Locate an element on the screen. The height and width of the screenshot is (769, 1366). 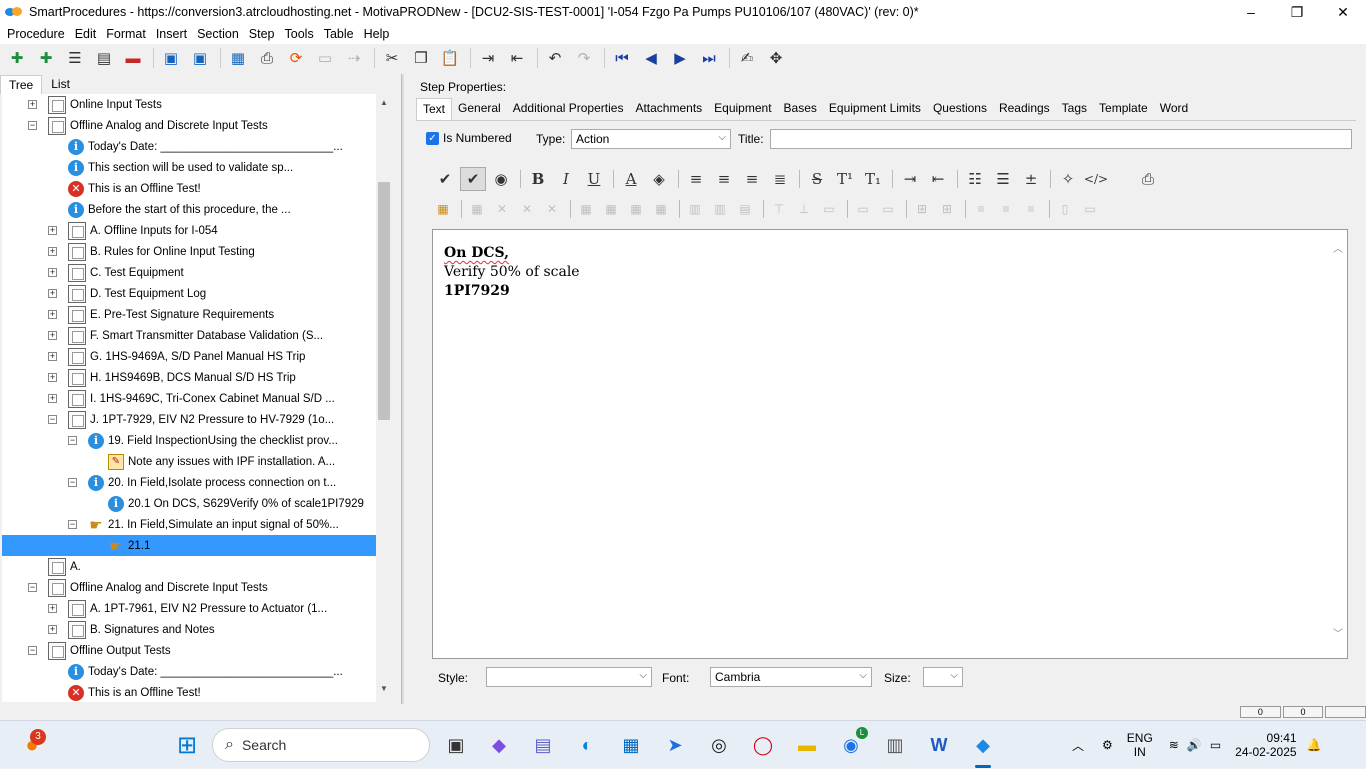
print-icon: ⎙ is located at coordinates (267, 58).